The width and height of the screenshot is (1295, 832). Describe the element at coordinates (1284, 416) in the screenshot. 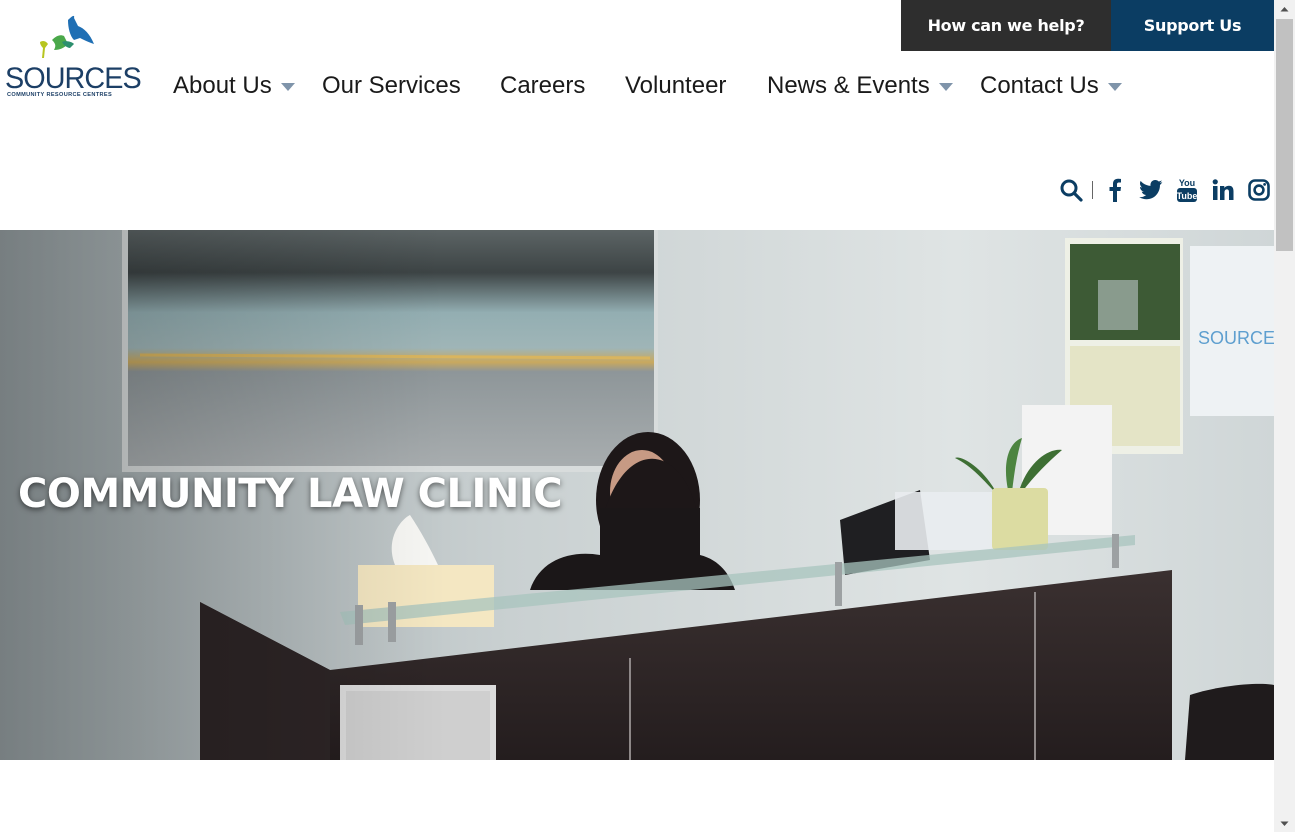

I see `vertical-scrollbar` at that location.